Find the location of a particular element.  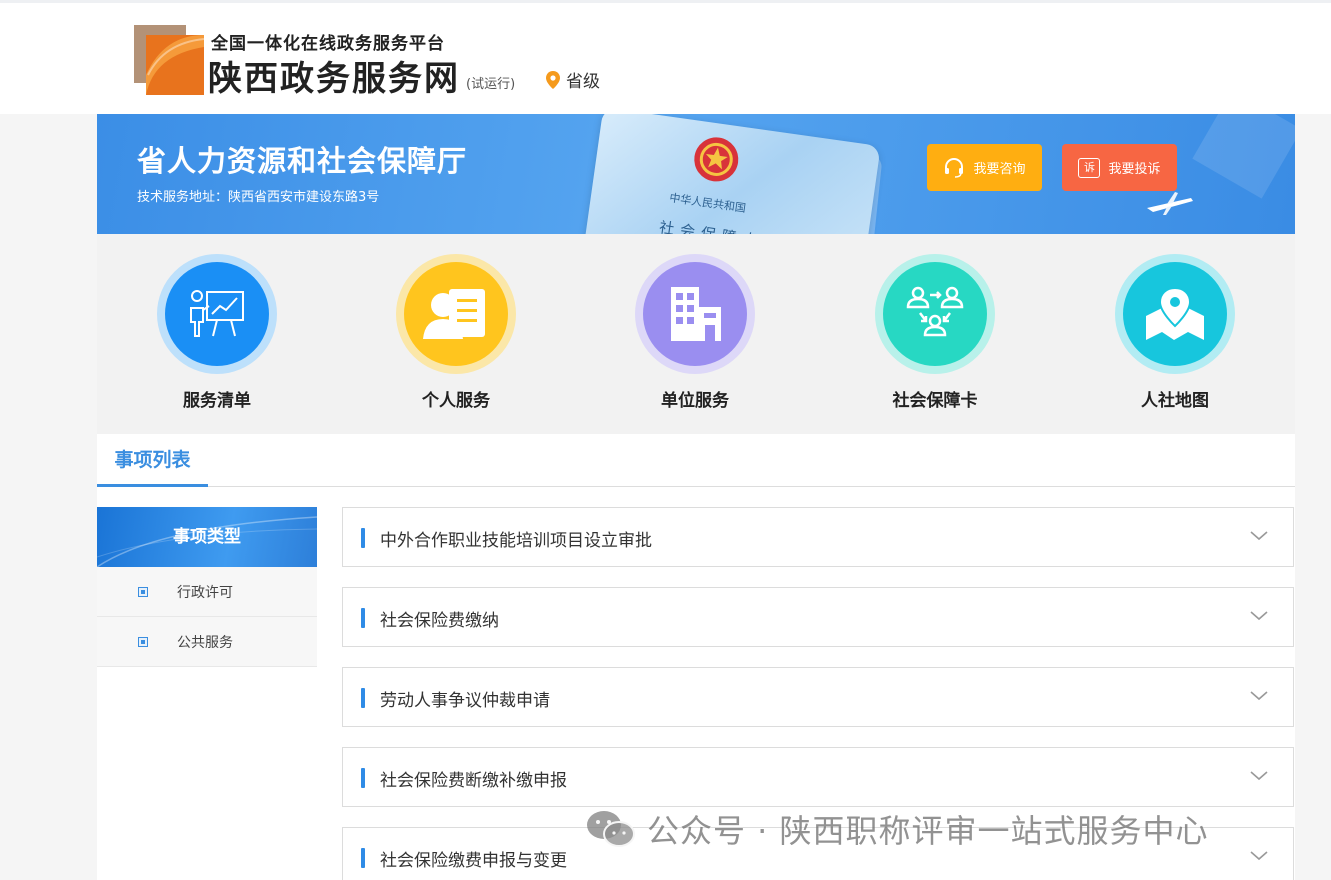

department-title: 省人力资源和社会保障厅 is located at coordinates (302, 161).